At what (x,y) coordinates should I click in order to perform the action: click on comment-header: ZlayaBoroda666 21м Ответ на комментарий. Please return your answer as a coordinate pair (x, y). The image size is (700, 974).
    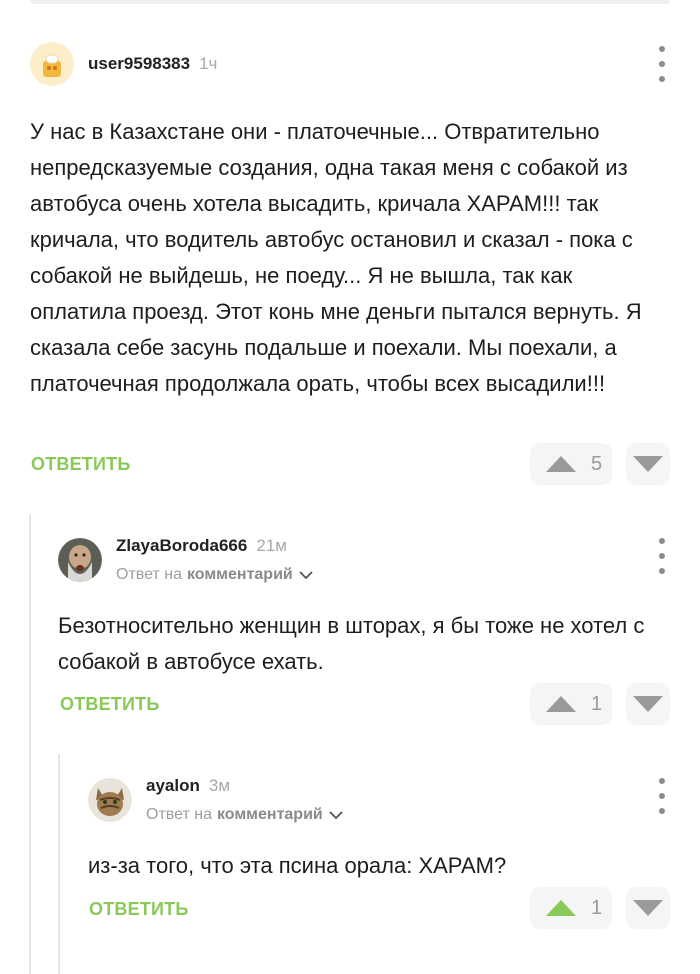
    Looking at the image, I should click on (185, 560).